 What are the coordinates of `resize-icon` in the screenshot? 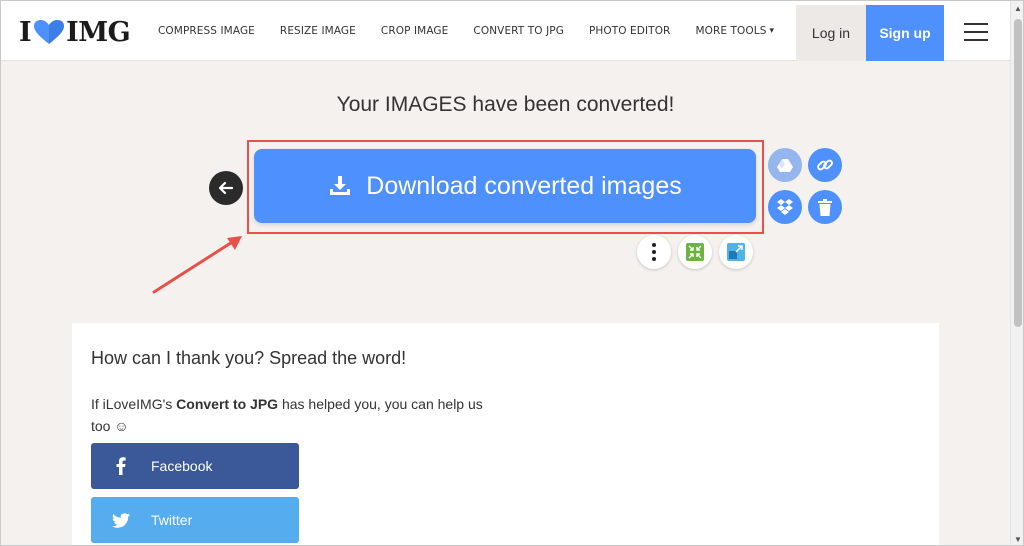 It's located at (736, 252).